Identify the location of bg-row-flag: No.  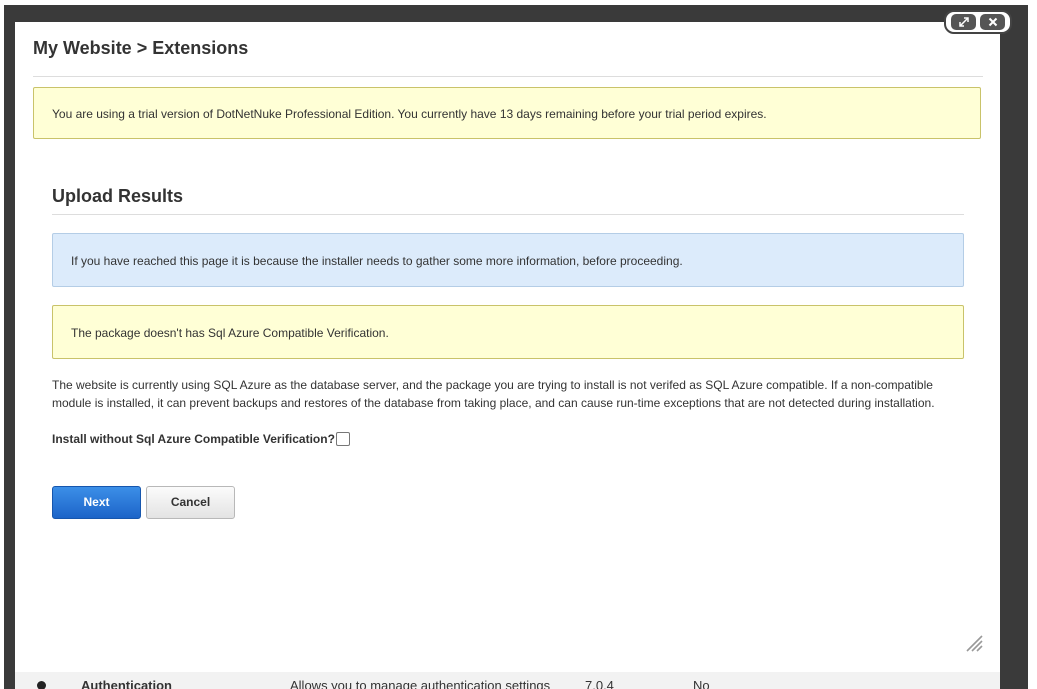
(701, 683).